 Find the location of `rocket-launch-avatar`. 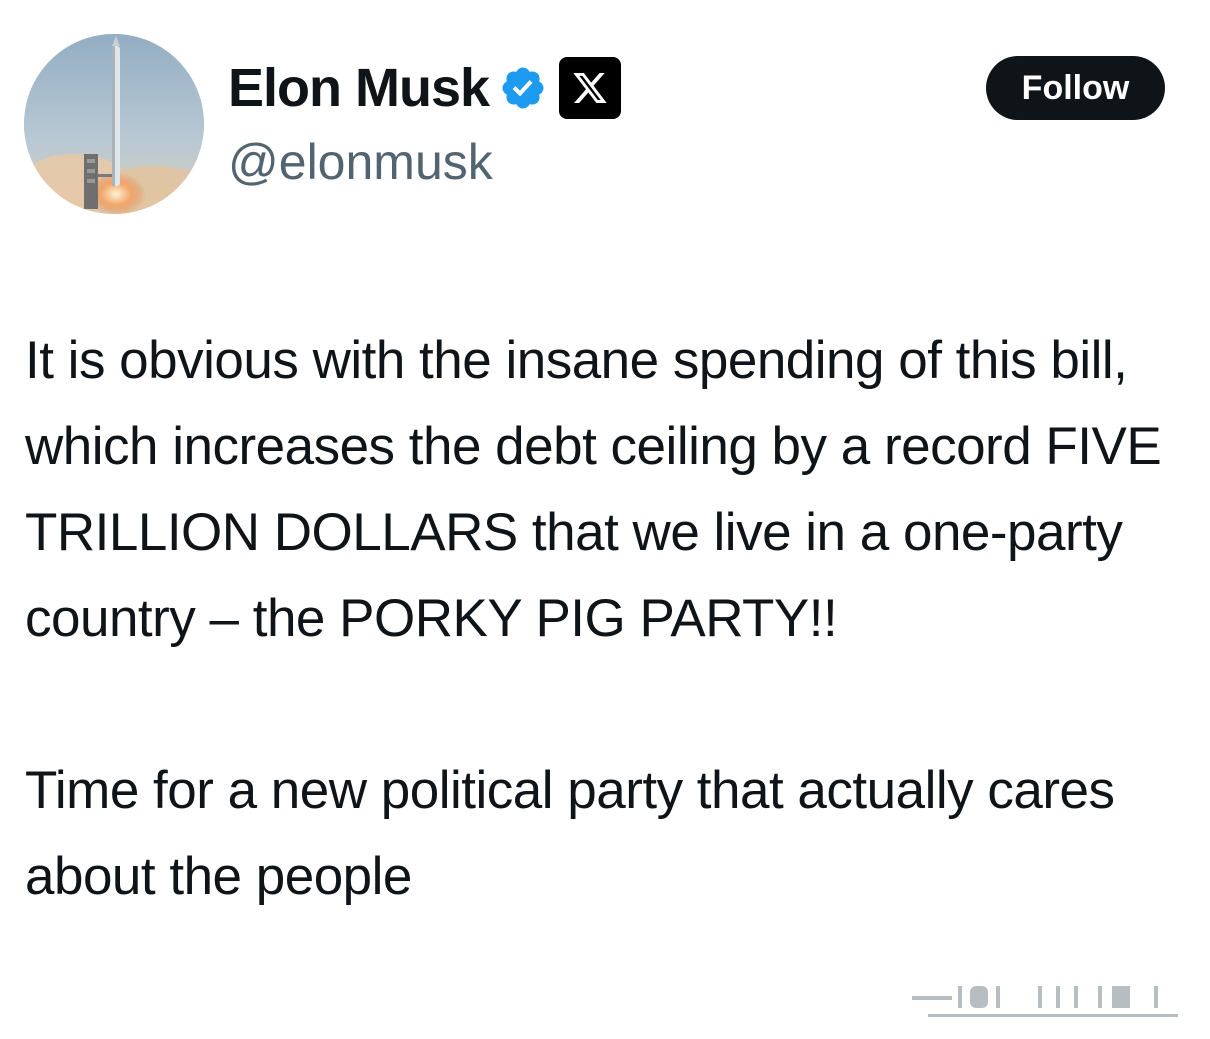

rocket-launch-avatar is located at coordinates (114, 124).